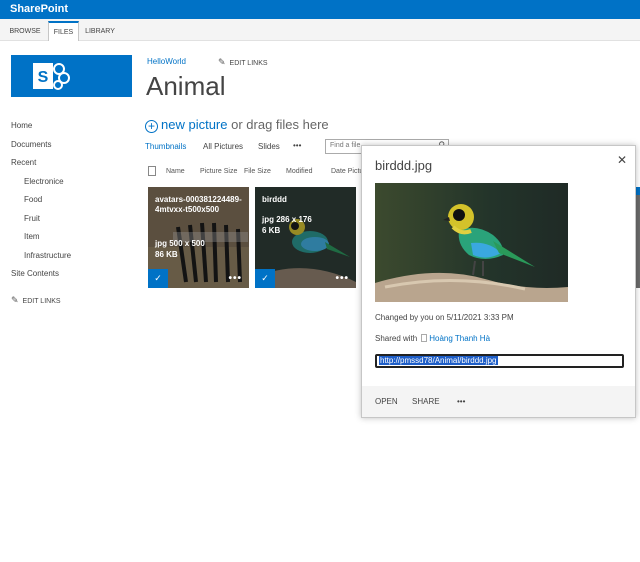  What do you see at coordinates (386, 401) in the screenshot?
I see `open-button: OPEN` at bounding box center [386, 401].